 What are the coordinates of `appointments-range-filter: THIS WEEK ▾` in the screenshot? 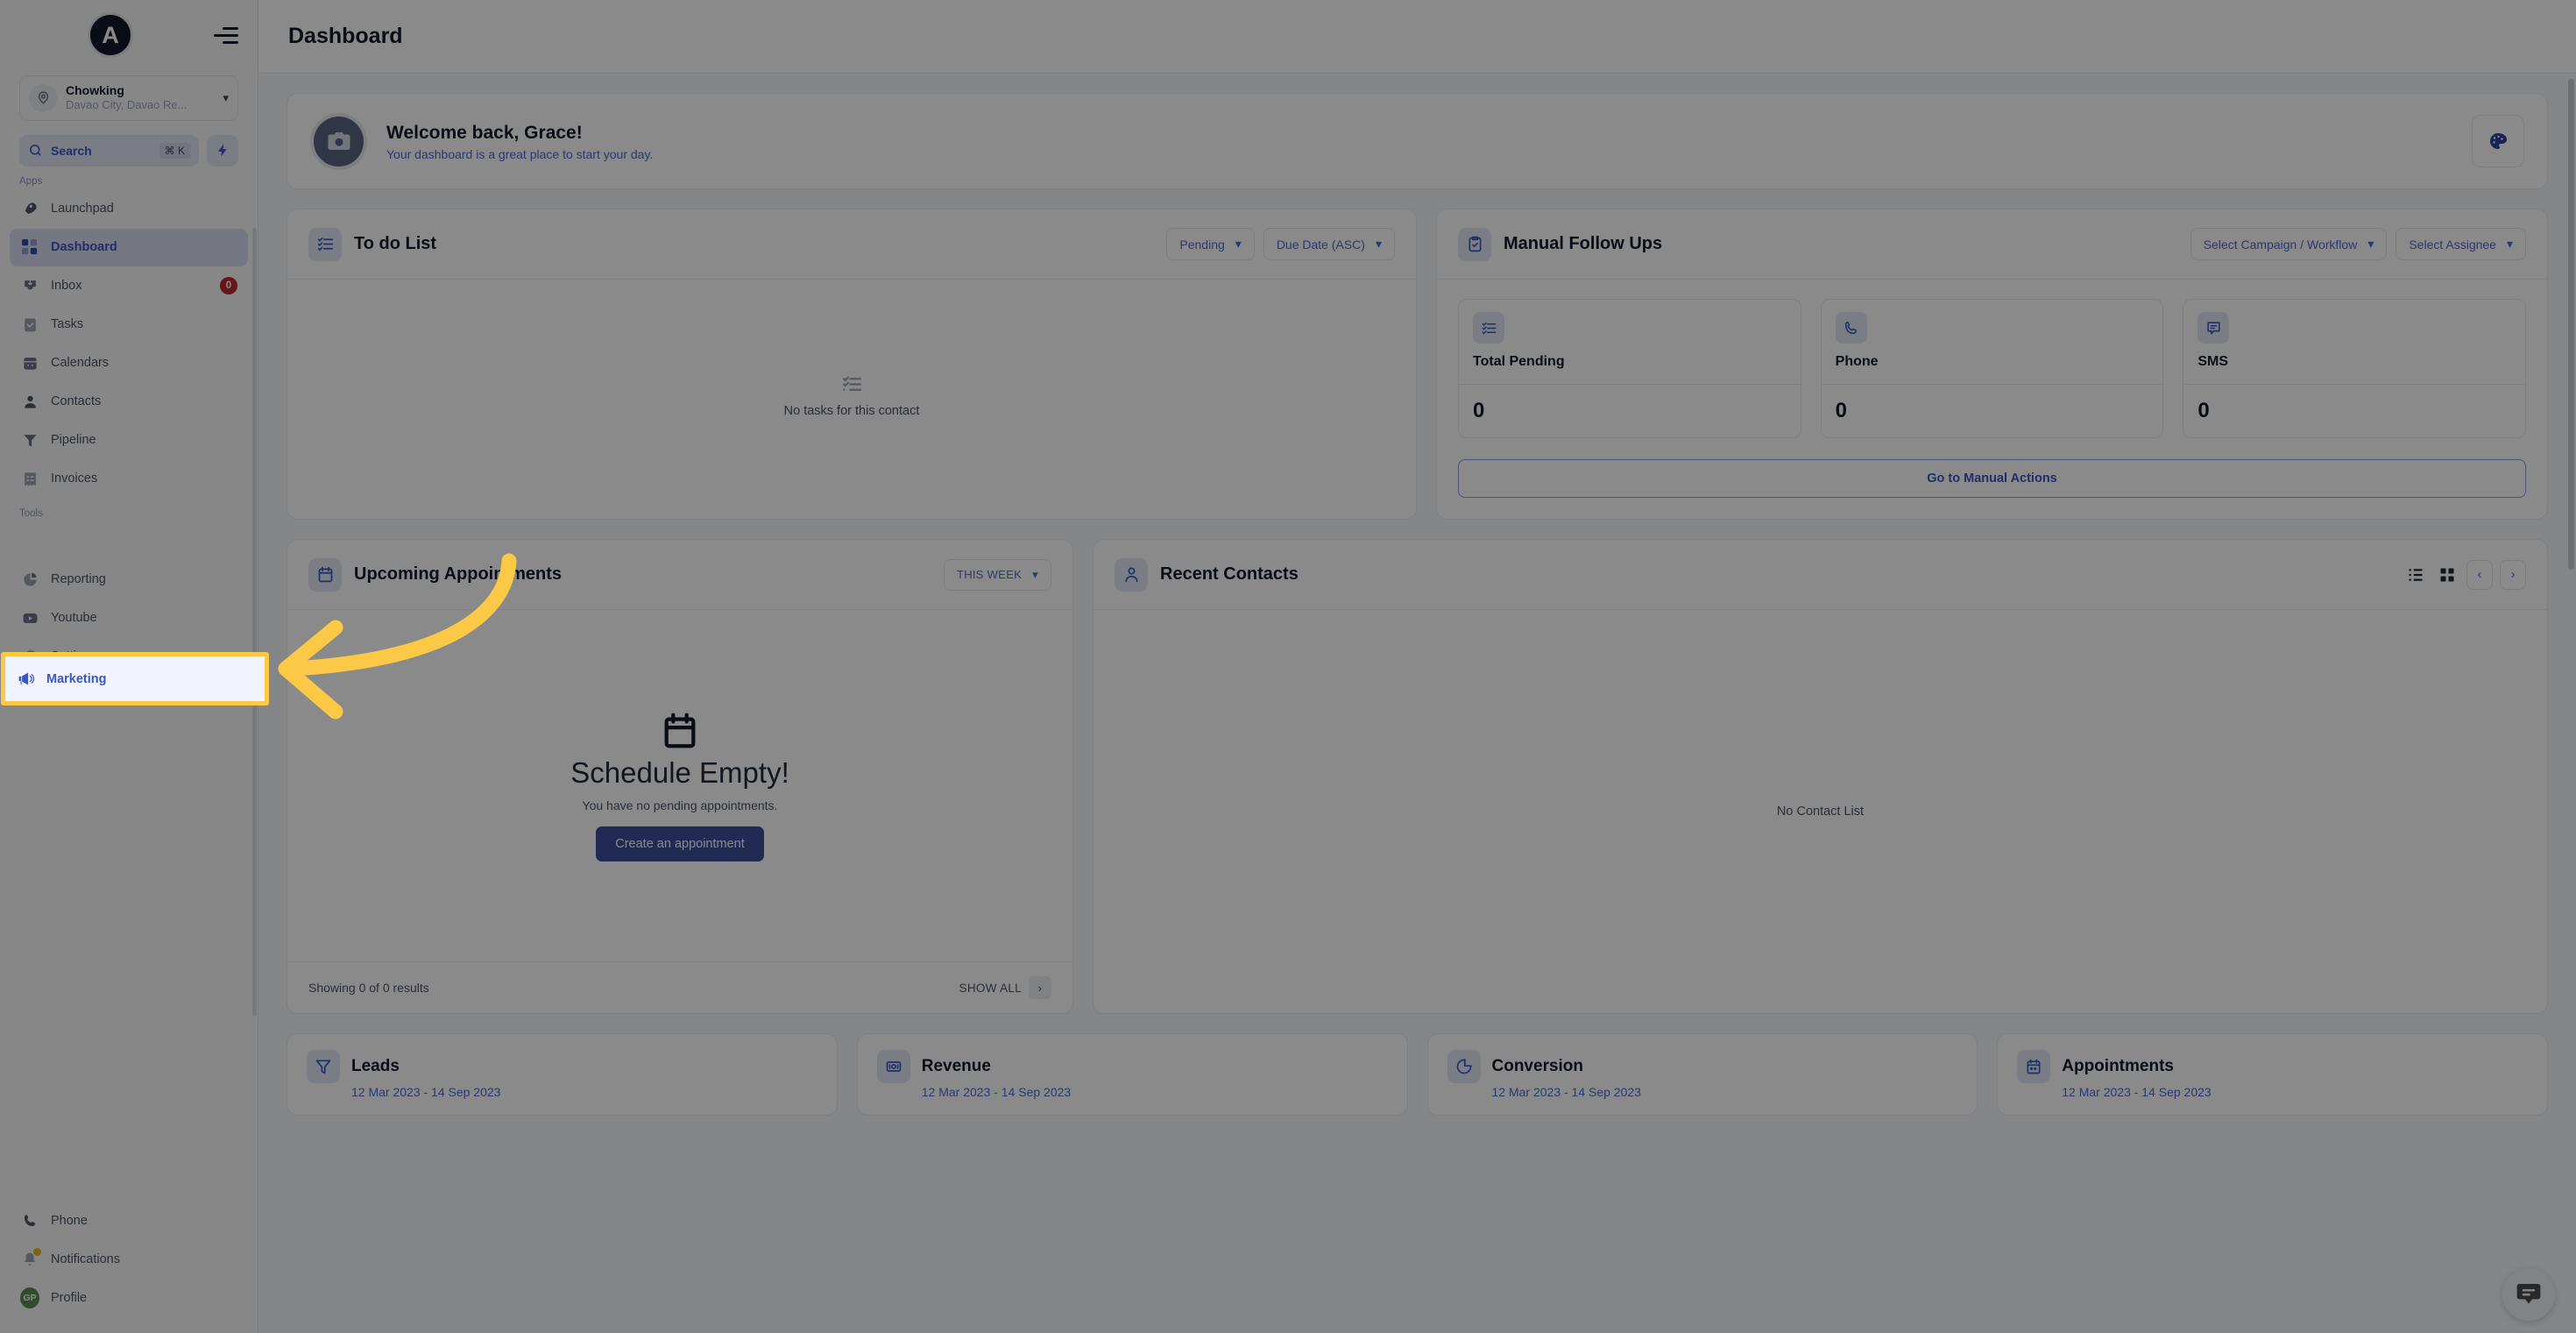 It's located at (997, 574).